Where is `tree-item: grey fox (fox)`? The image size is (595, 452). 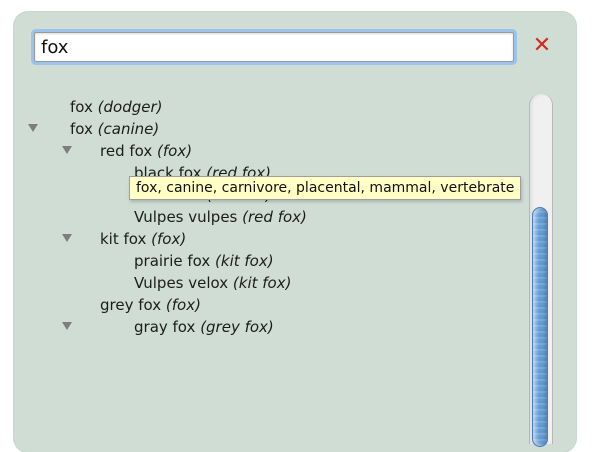
tree-item: grey fox (fox) is located at coordinates (150, 305).